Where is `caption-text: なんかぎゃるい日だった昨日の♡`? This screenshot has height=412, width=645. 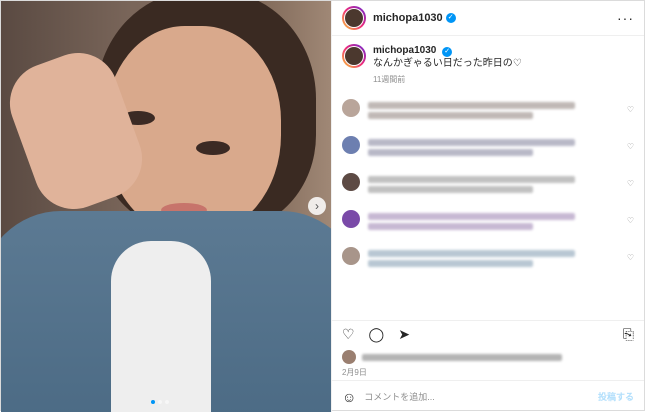 caption-text: なんかぎゃるい日だった昨日の♡ is located at coordinates (447, 63).